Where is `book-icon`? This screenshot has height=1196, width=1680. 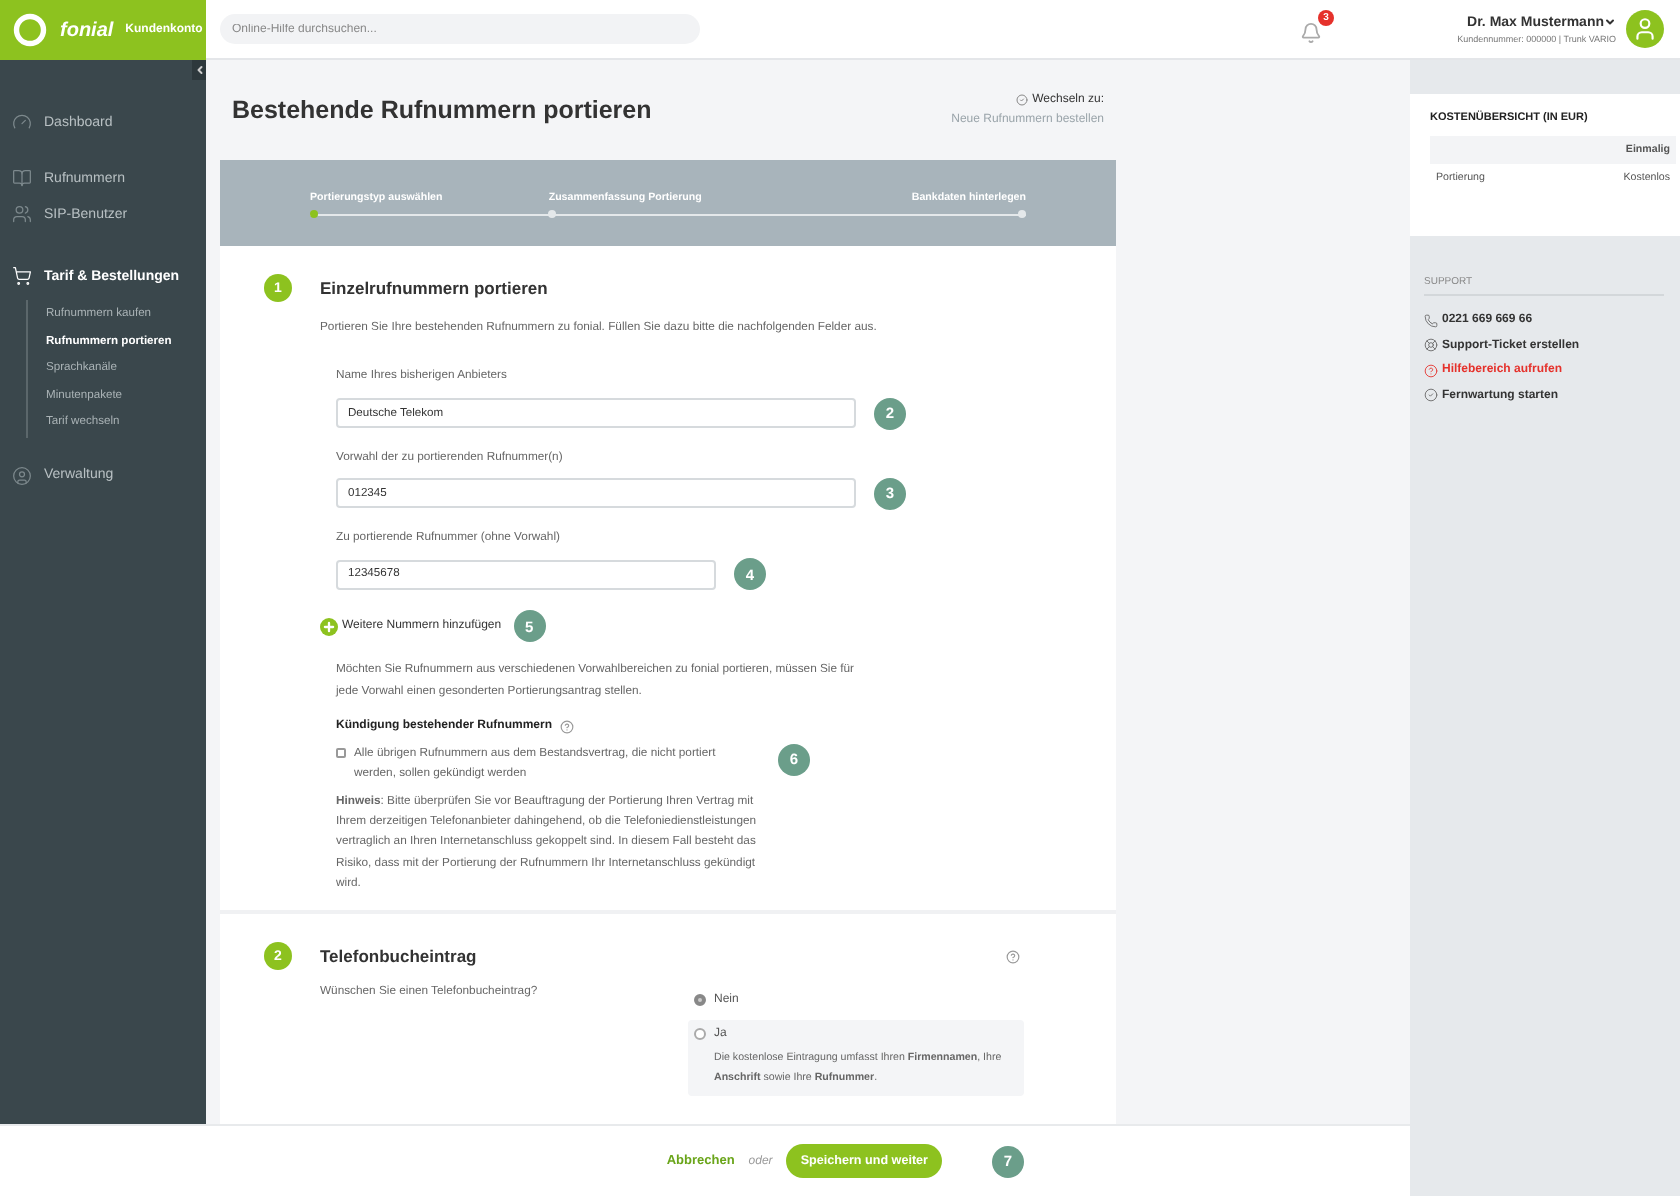
book-icon is located at coordinates (22, 178).